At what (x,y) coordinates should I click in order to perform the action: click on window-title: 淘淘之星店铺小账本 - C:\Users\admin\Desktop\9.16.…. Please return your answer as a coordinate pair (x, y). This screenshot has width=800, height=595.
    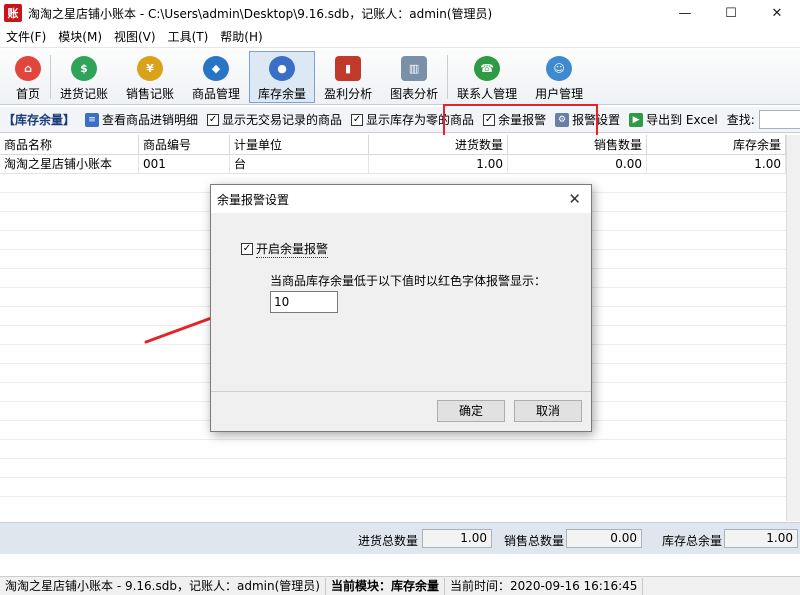
    Looking at the image, I should click on (260, 13).